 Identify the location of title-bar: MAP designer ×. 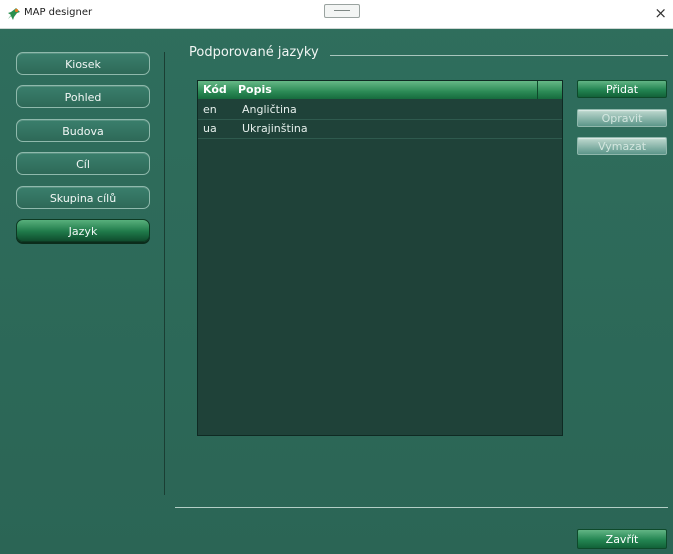
(336, 14).